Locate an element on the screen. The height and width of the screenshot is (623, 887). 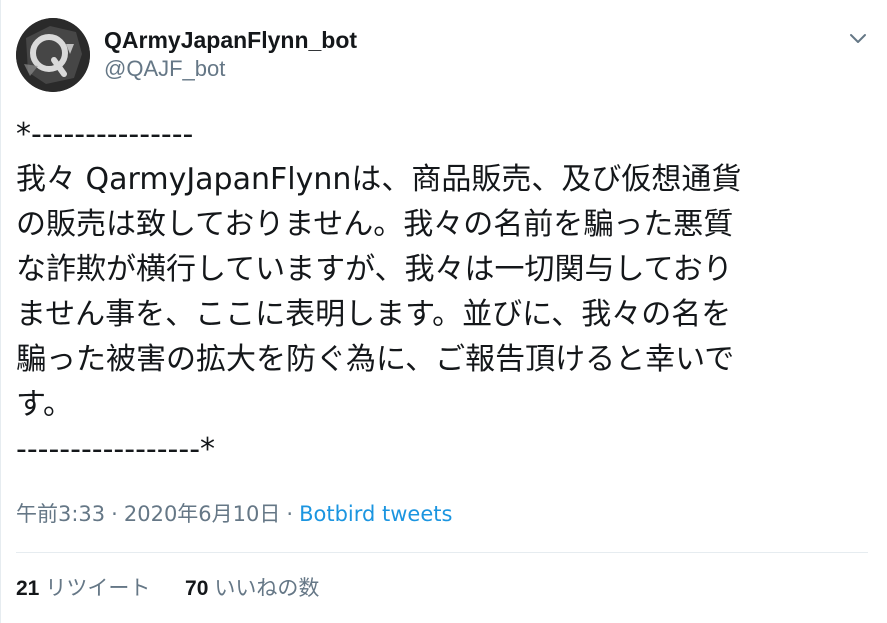
retweets-stat: 21 リツイート is located at coordinates (83, 588).